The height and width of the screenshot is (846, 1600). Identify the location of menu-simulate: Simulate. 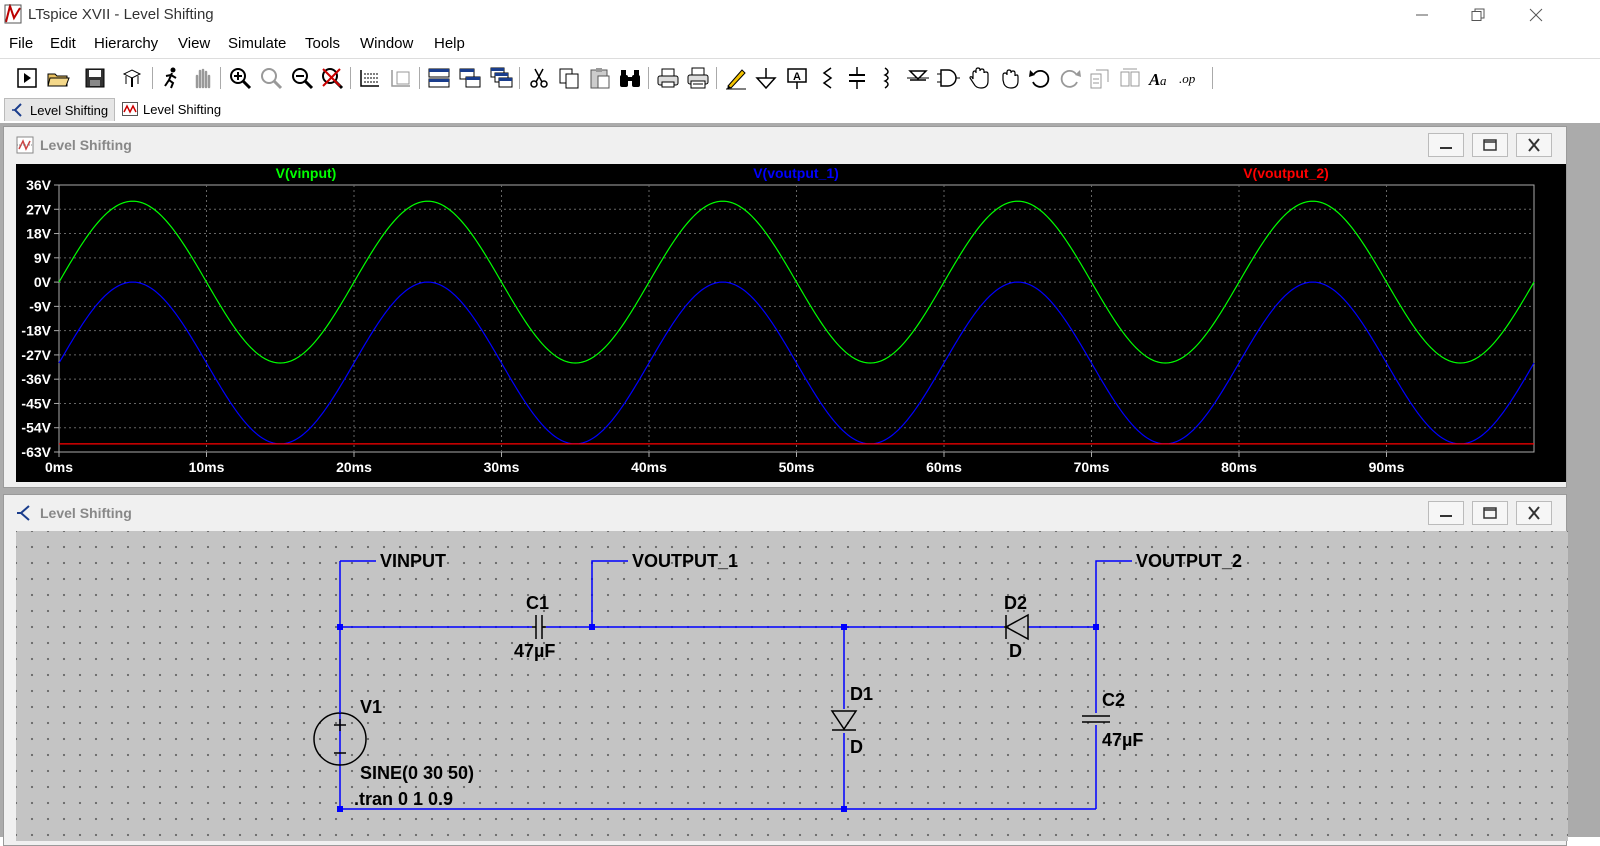
(257, 43).